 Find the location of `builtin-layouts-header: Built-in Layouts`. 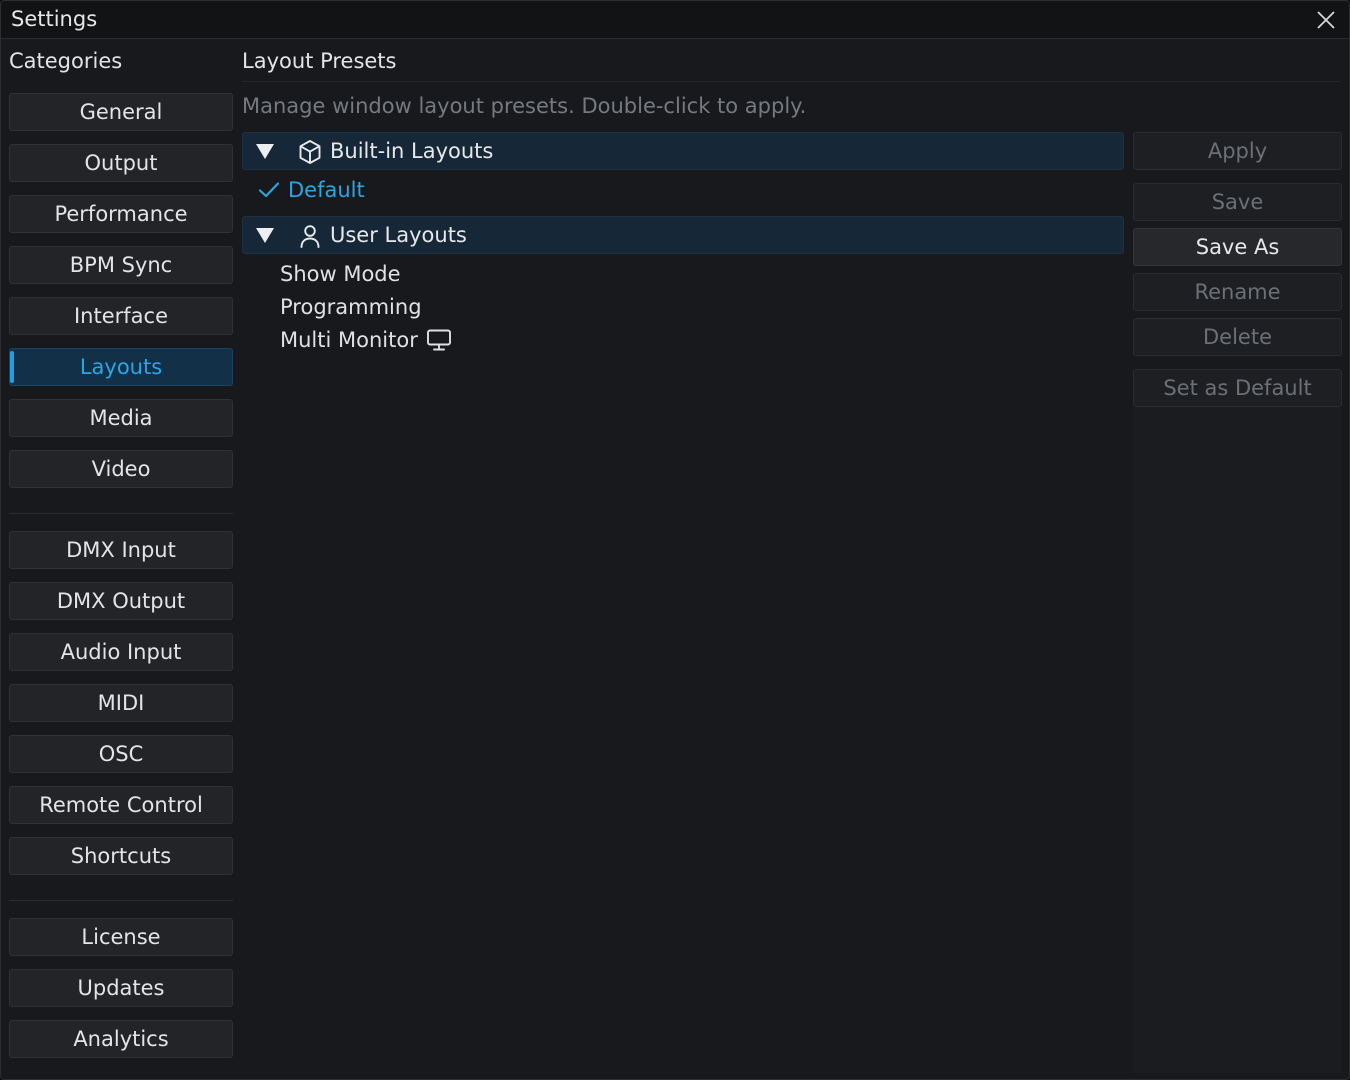

builtin-layouts-header: Built-in Layouts is located at coordinates (683, 151).